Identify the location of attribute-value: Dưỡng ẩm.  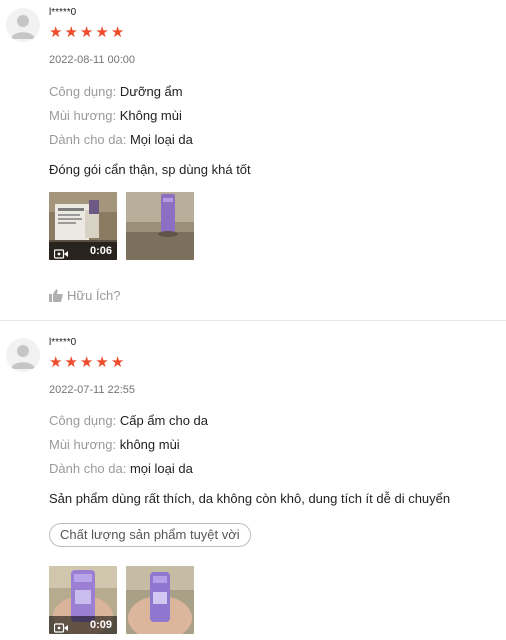
(151, 91).